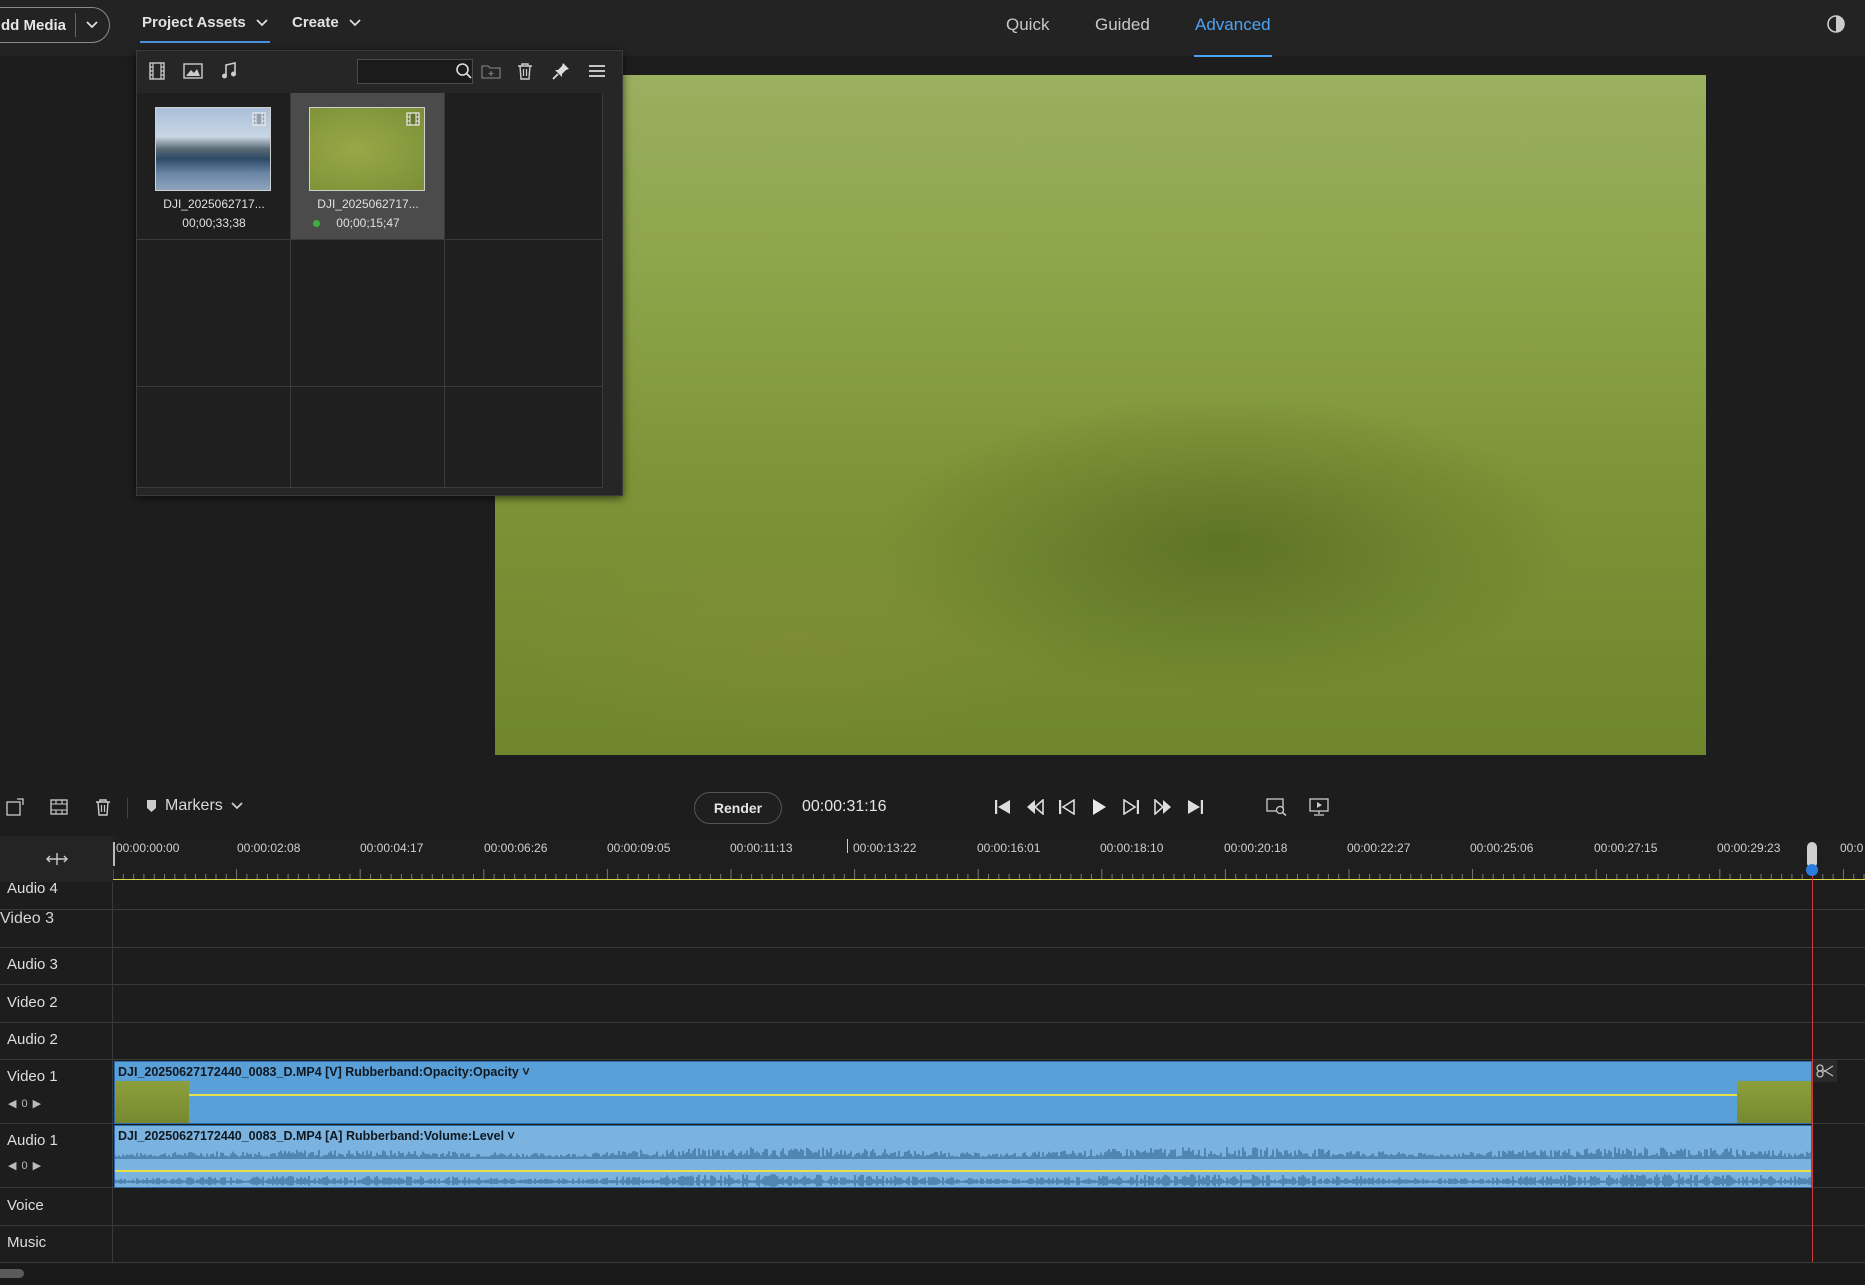 This screenshot has height=1285, width=1865. Describe the element at coordinates (761, 848) in the screenshot. I see `ruler-tick-label: 00:00:11:13` at that location.